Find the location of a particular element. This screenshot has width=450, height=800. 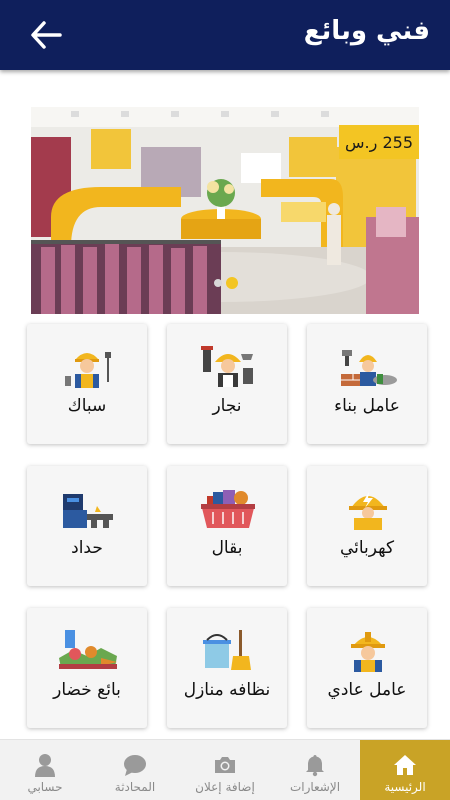

back-button is located at coordinates (46, 35).